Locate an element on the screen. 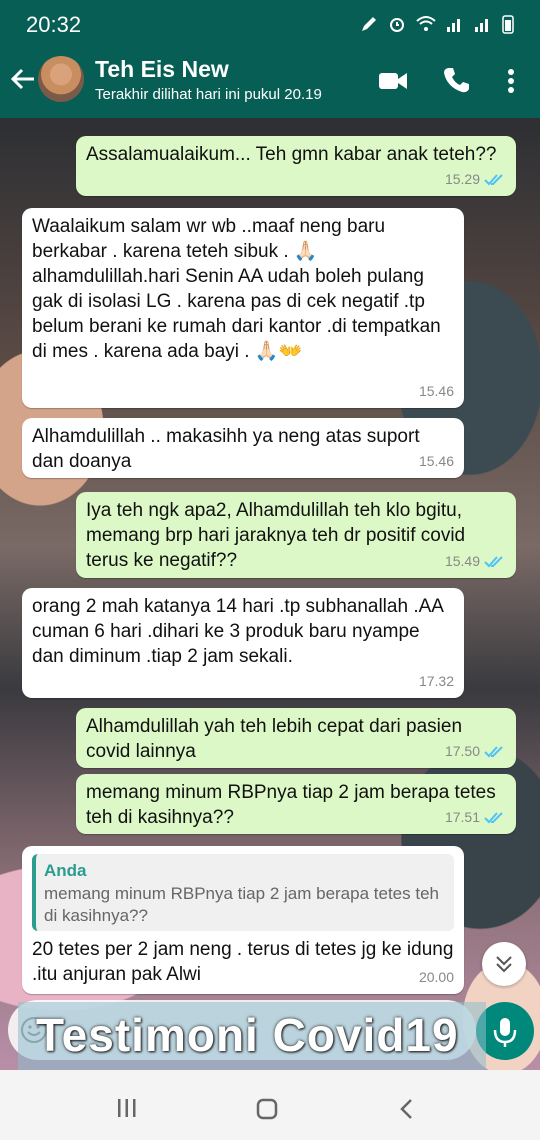  caption-text: Testimoni Covid19 is located at coordinates (247, 1035).